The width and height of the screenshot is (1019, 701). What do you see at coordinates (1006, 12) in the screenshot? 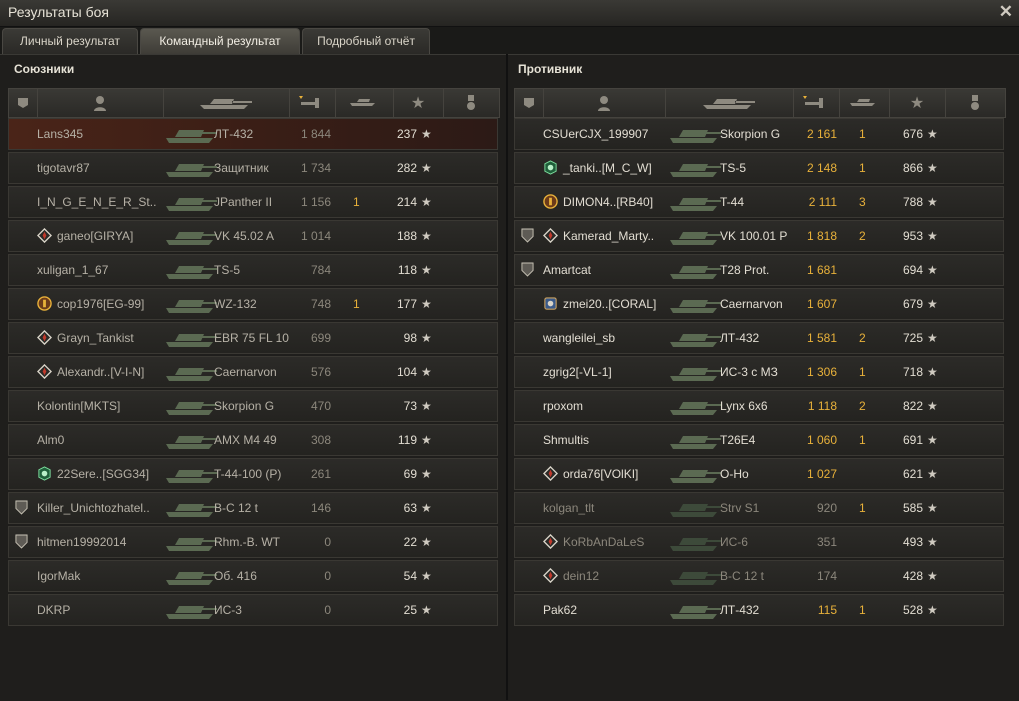
I see `close-icon: ✕` at bounding box center [1006, 12].